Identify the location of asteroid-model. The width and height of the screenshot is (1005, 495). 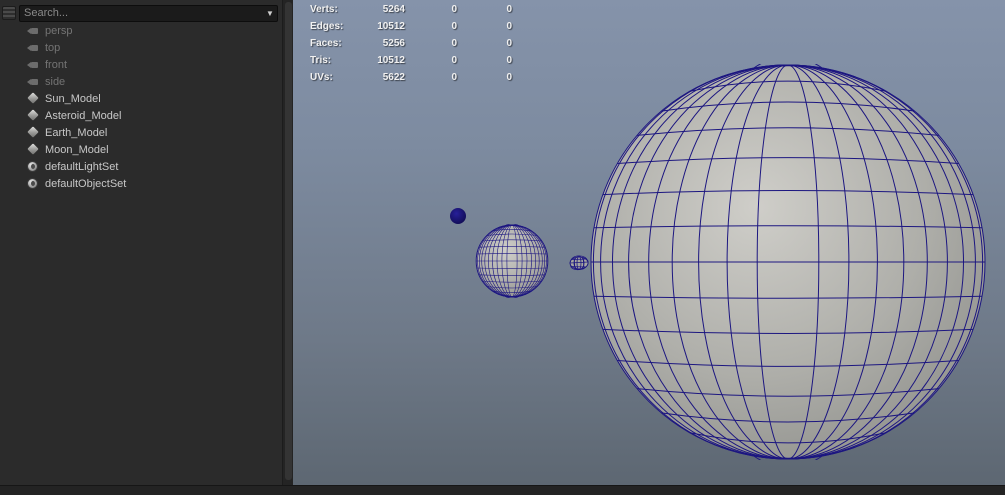
(579, 263).